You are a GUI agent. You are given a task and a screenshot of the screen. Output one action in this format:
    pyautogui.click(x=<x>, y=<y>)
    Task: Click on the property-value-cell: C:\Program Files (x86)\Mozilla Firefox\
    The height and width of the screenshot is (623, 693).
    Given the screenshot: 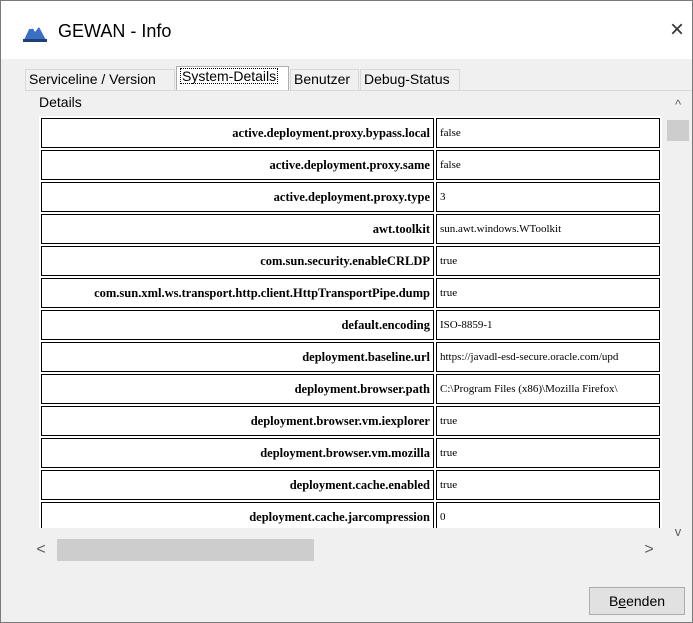 What is the action you would take?
    pyautogui.click(x=548, y=389)
    